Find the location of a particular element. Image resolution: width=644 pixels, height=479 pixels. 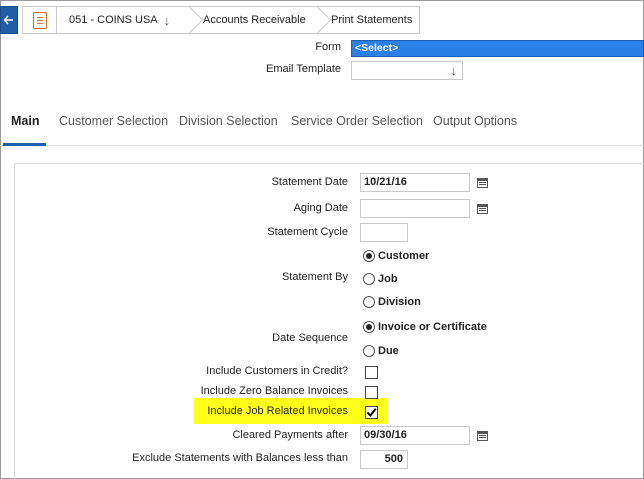

breadcrumb-page: Print Statements is located at coordinates (368, 20).